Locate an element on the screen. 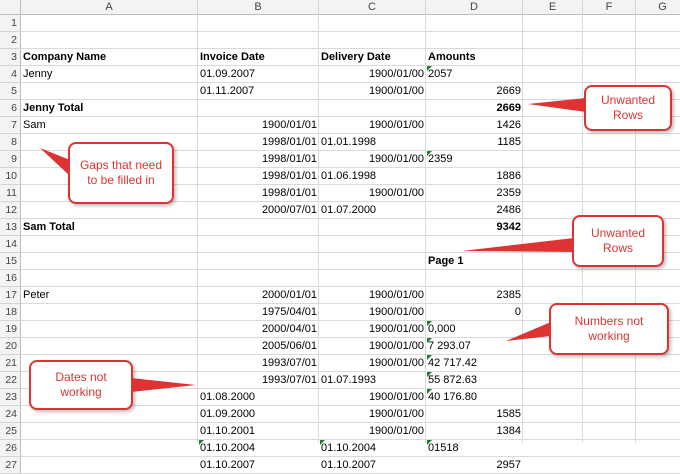 This screenshot has width=680, height=474. row-header: 7 is located at coordinates (10, 125).